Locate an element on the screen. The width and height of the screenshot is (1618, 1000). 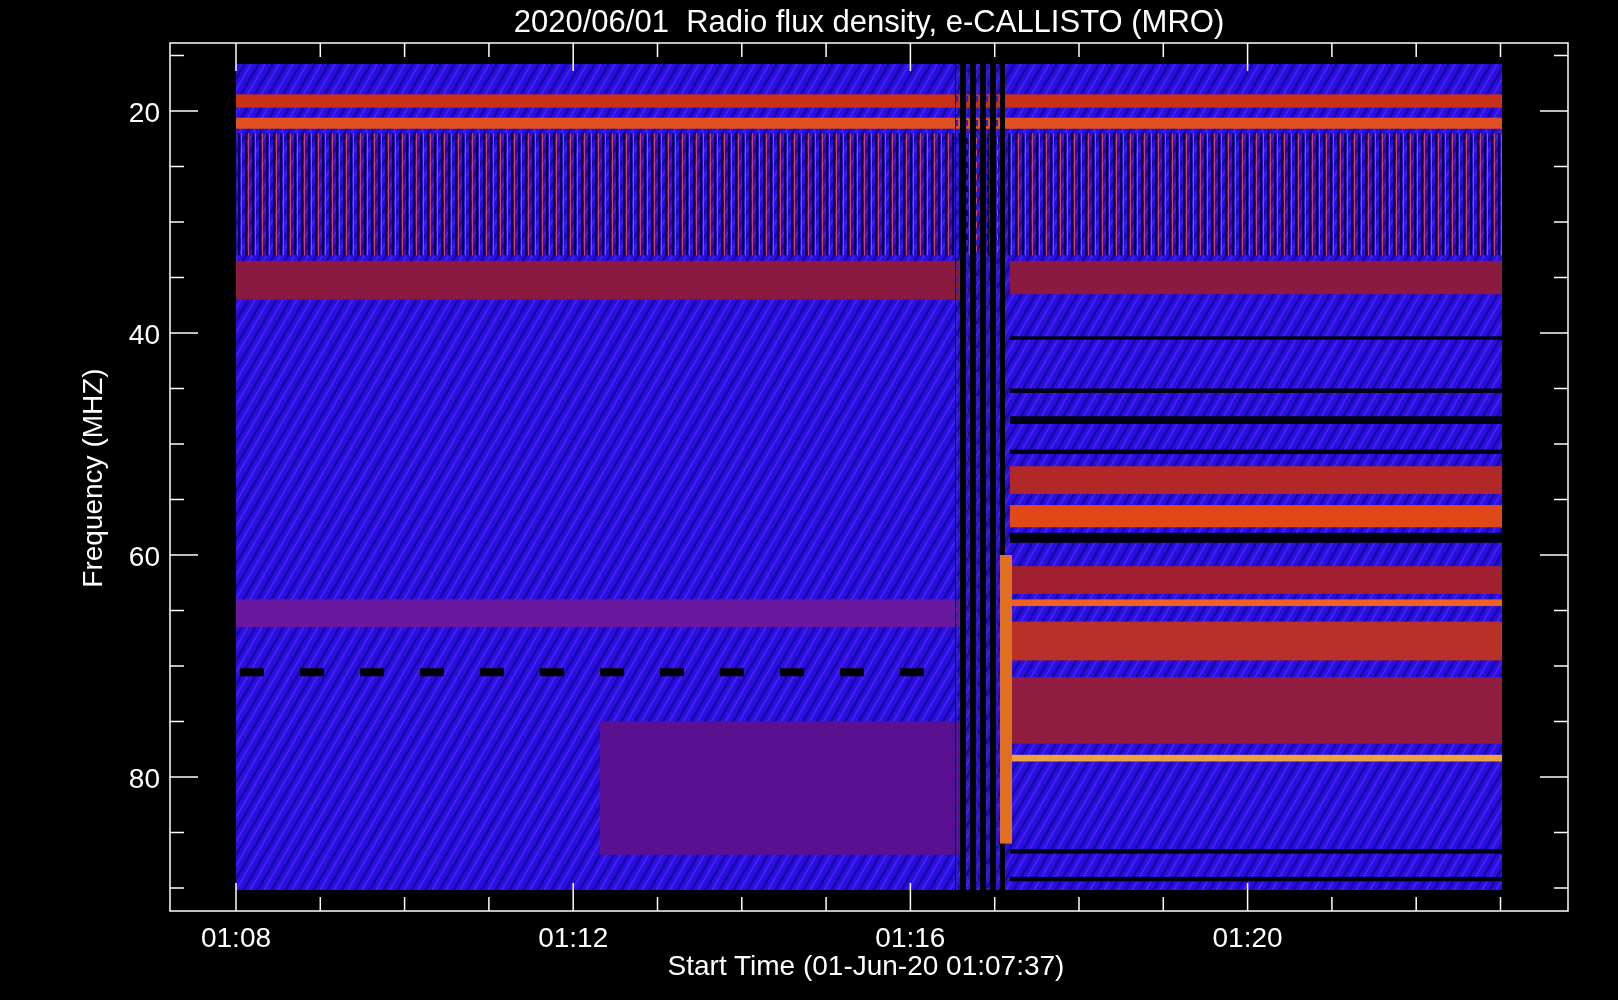
tick-label: 01:12 is located at coordinates (573, 937).